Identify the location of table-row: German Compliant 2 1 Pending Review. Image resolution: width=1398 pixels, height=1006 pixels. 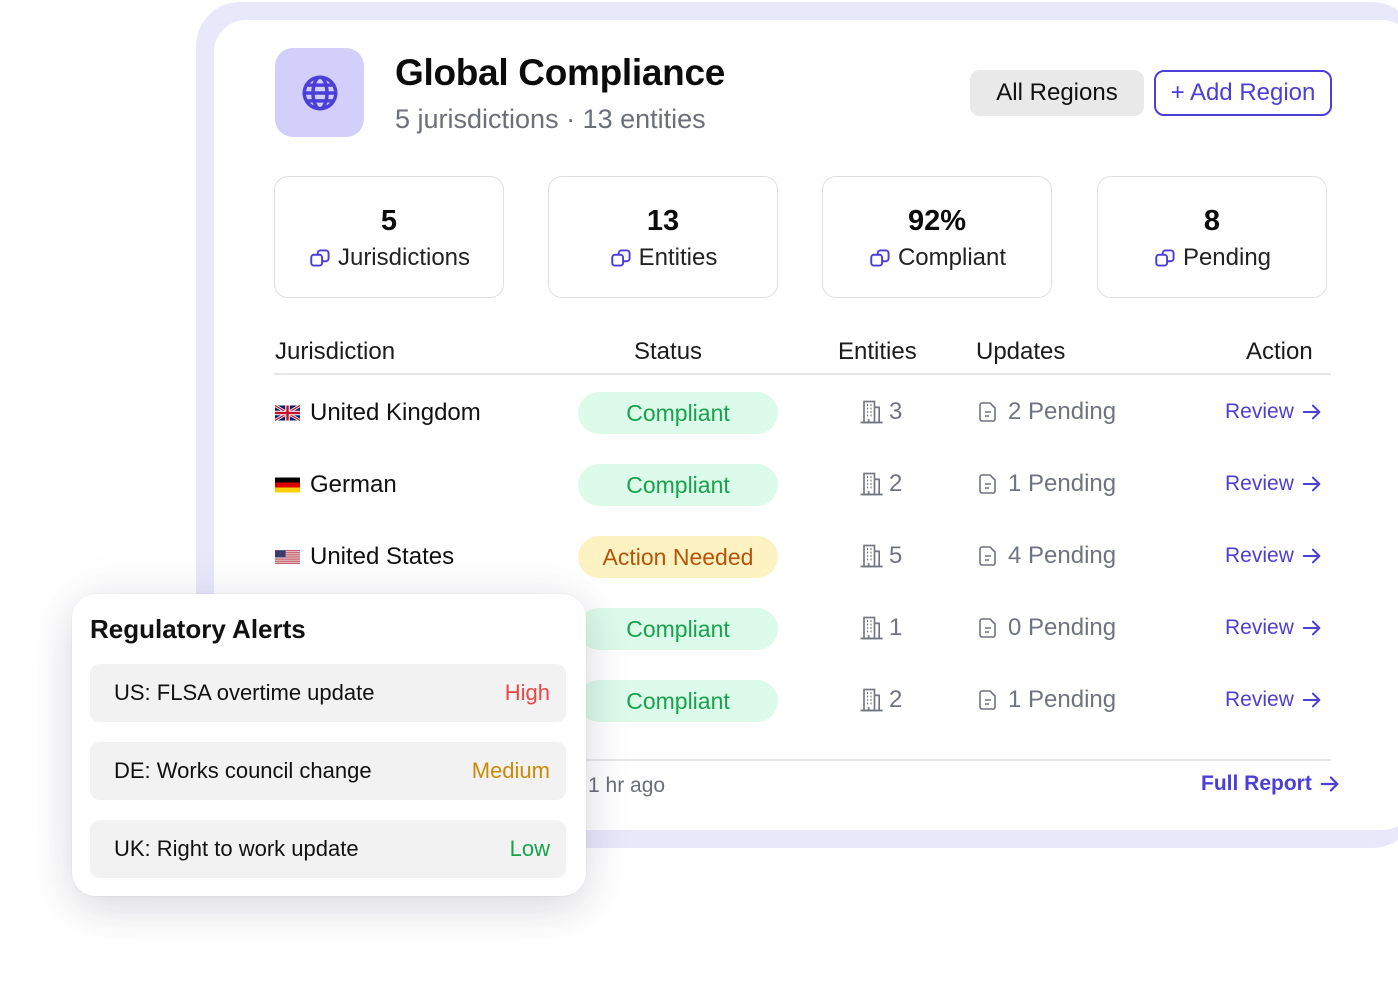
(699, 486).